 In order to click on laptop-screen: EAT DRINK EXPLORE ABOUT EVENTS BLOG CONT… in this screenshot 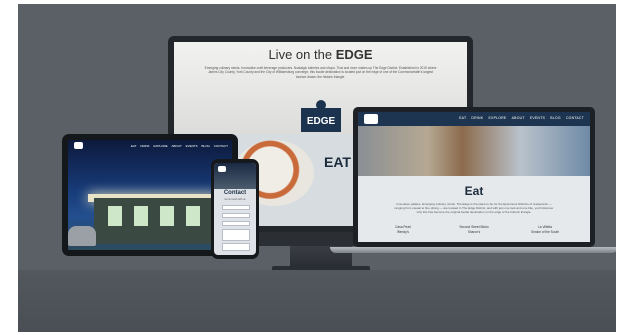, I will do `click(474, 177)`.